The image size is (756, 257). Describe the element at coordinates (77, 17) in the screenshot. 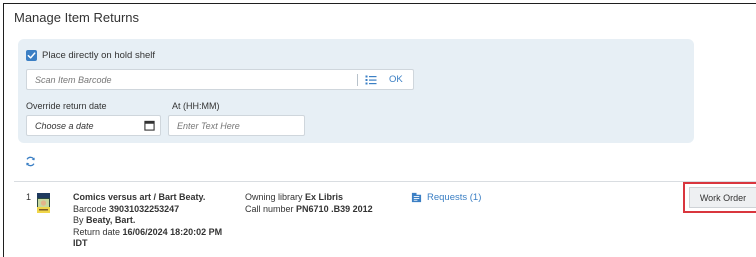

I see `page-title: Manage Item Returns` at that location.